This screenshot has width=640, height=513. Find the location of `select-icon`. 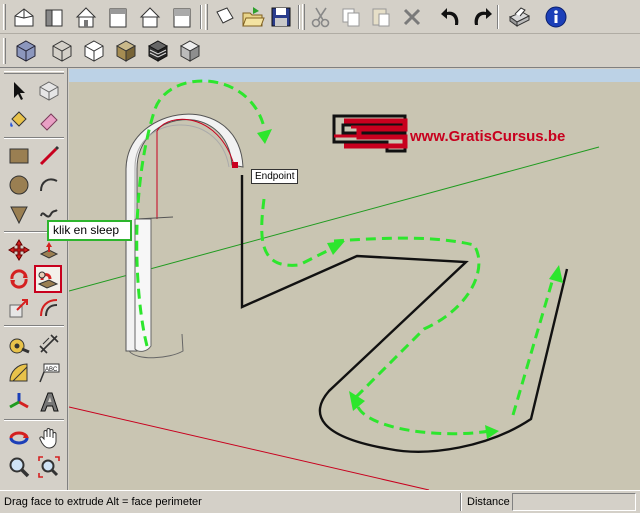

select-icon is located at coordinates (19, 91).